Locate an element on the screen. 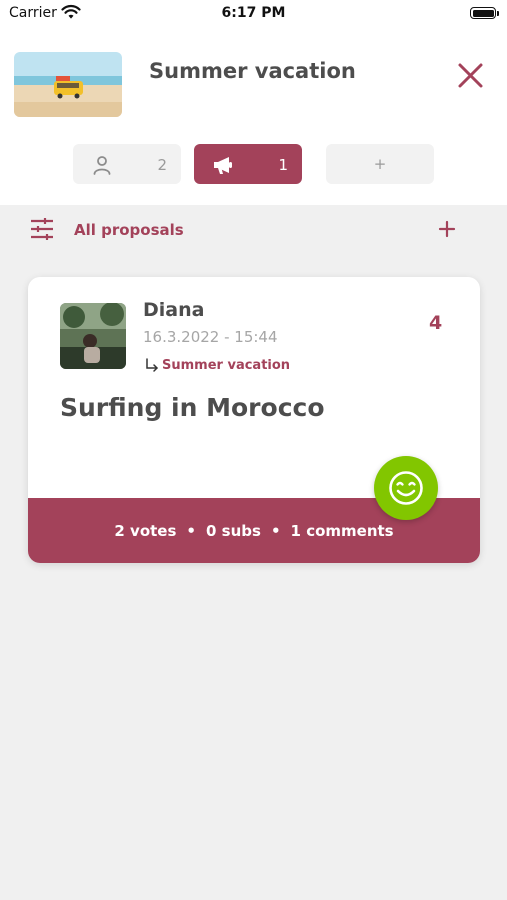 The image size is (507, 900). author-name: Diana is located at coordinates (174, 310).